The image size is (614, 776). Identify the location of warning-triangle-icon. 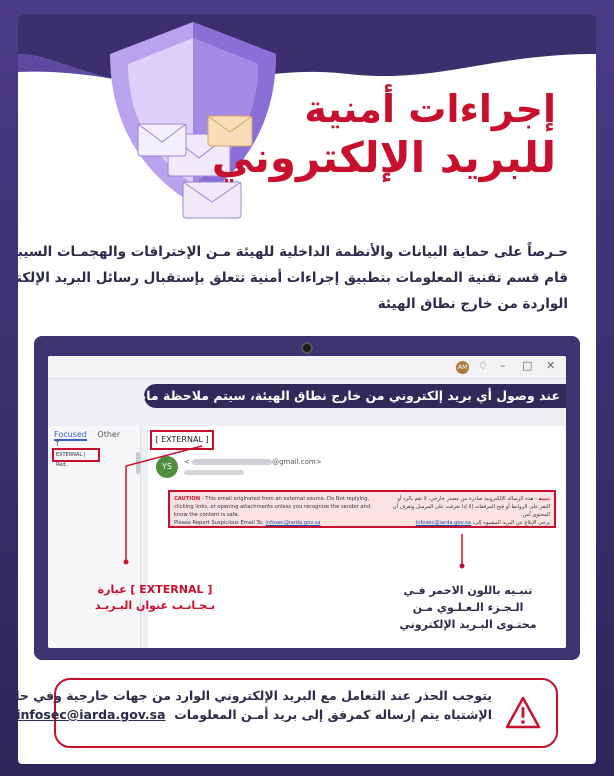
(523, 712).